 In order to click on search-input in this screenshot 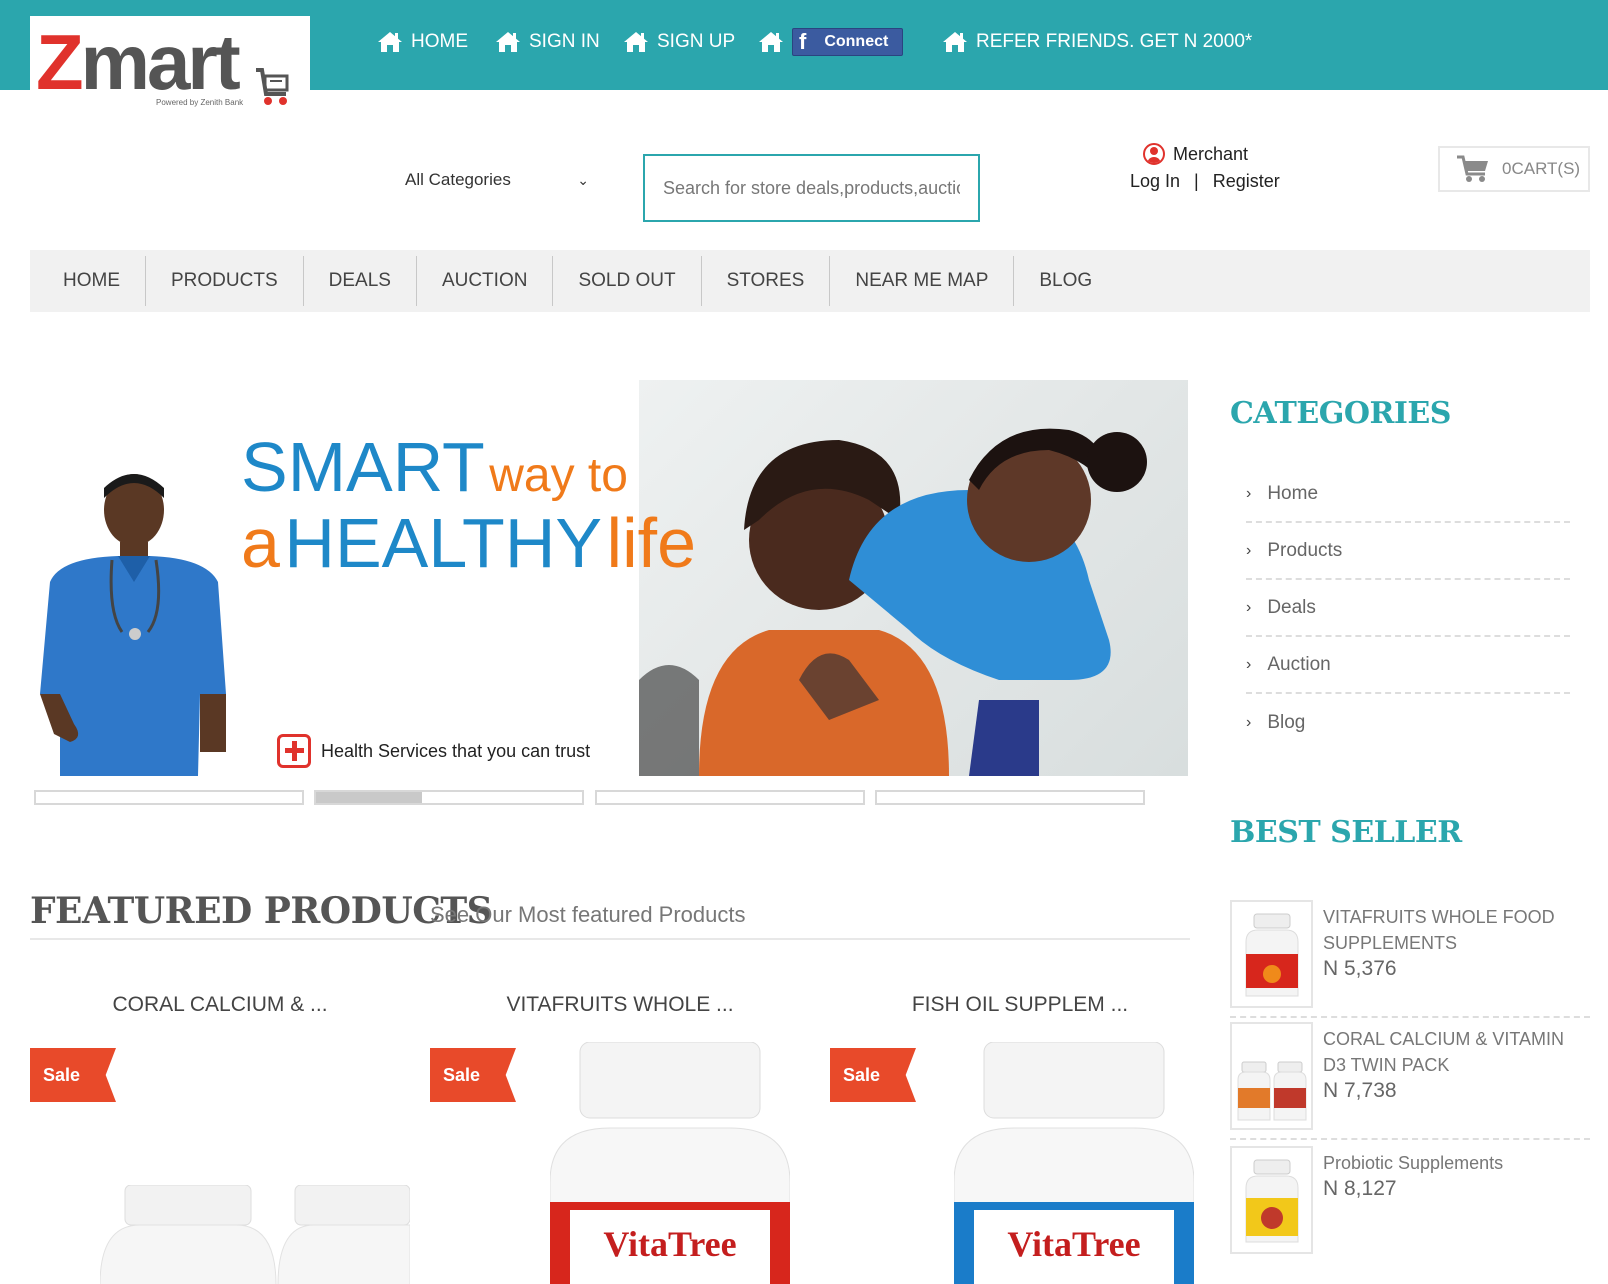, I will do `click(811, 188)`.